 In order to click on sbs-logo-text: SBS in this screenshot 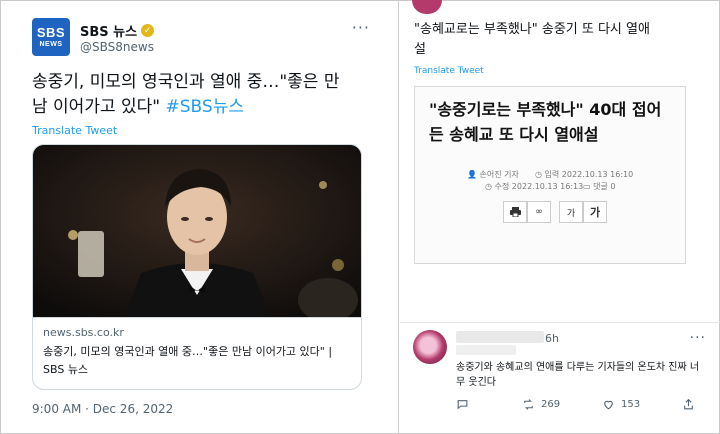, I will do `click(51, 32)`.